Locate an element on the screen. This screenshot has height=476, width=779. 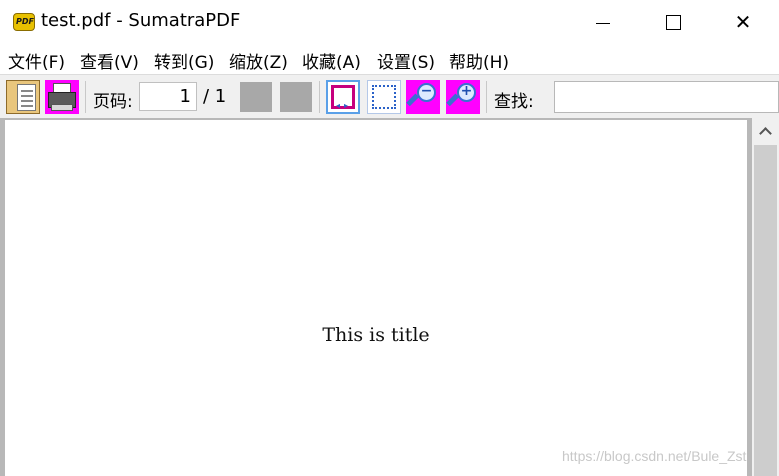
menu-help: 帮助(H) is located at coordinates (479, 60).